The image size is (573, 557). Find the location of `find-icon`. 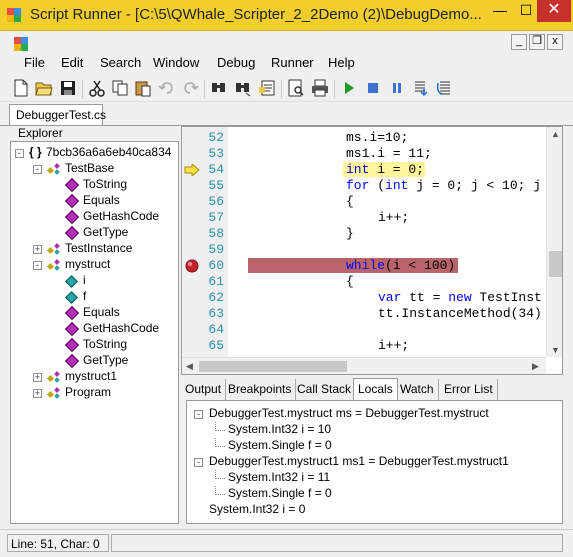

find-icon is located at coordinates (219, 88).